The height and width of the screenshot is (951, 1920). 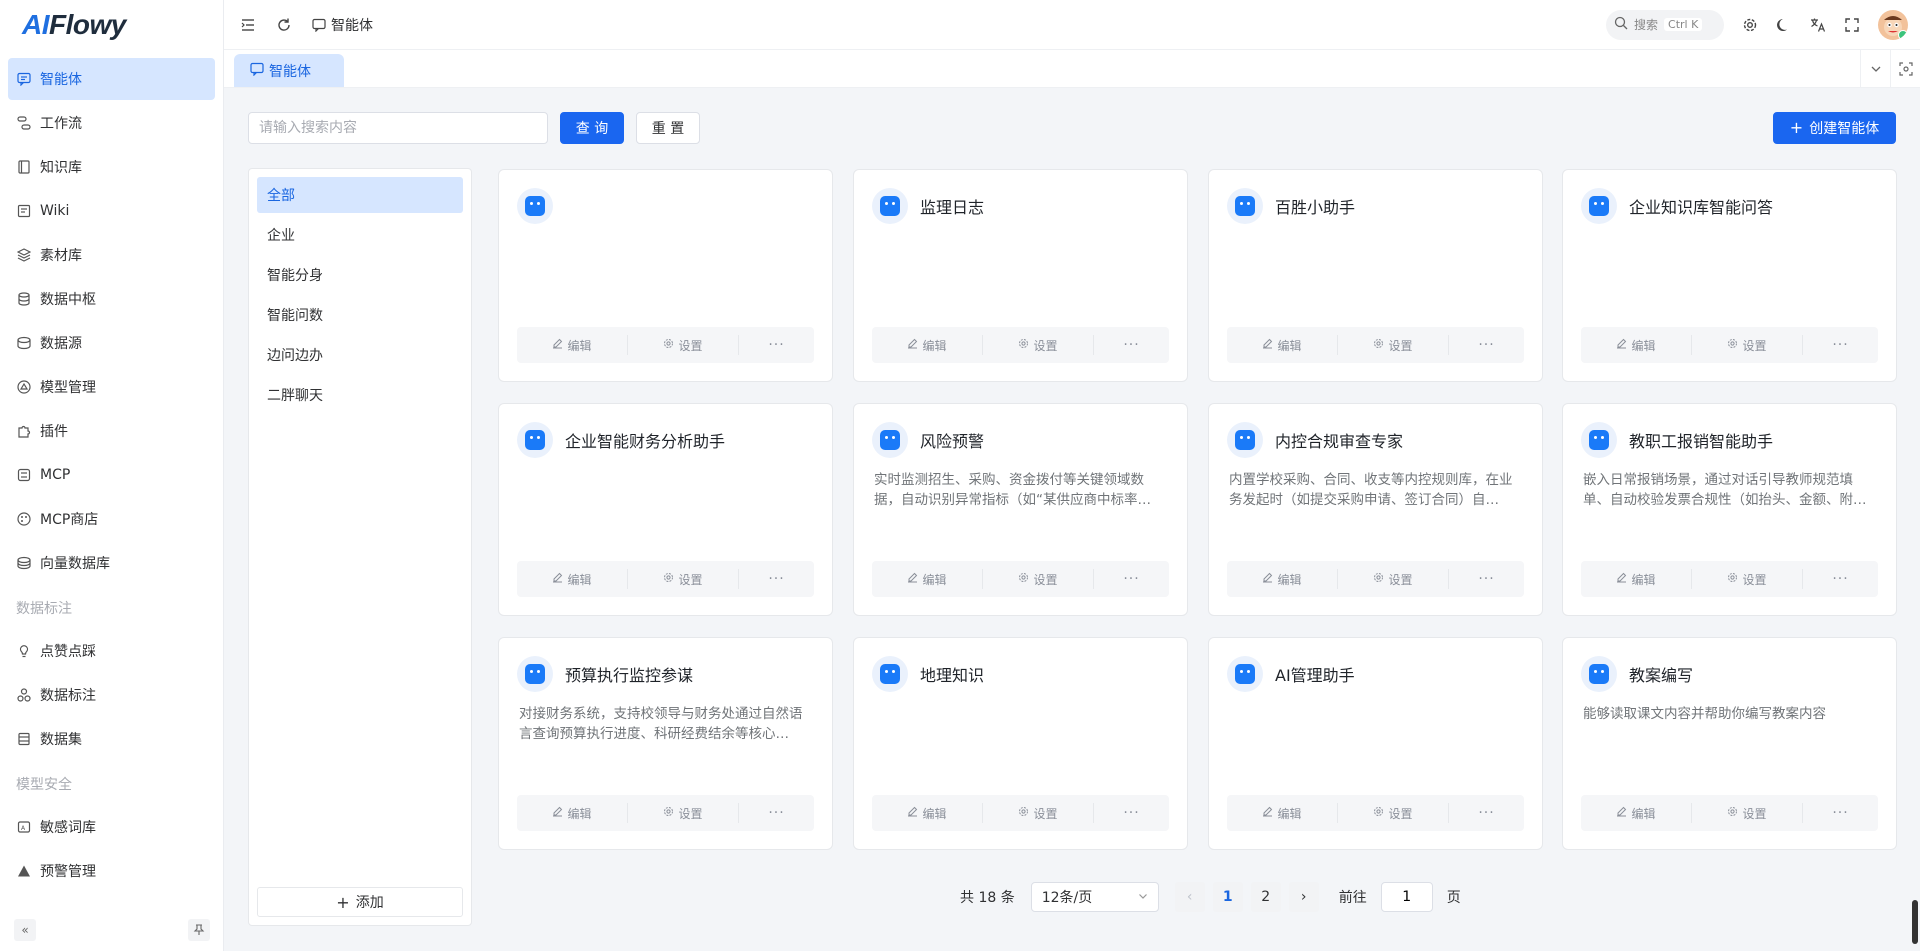 I want to click on edit-label: 编辑, so click(x=934, y=579).